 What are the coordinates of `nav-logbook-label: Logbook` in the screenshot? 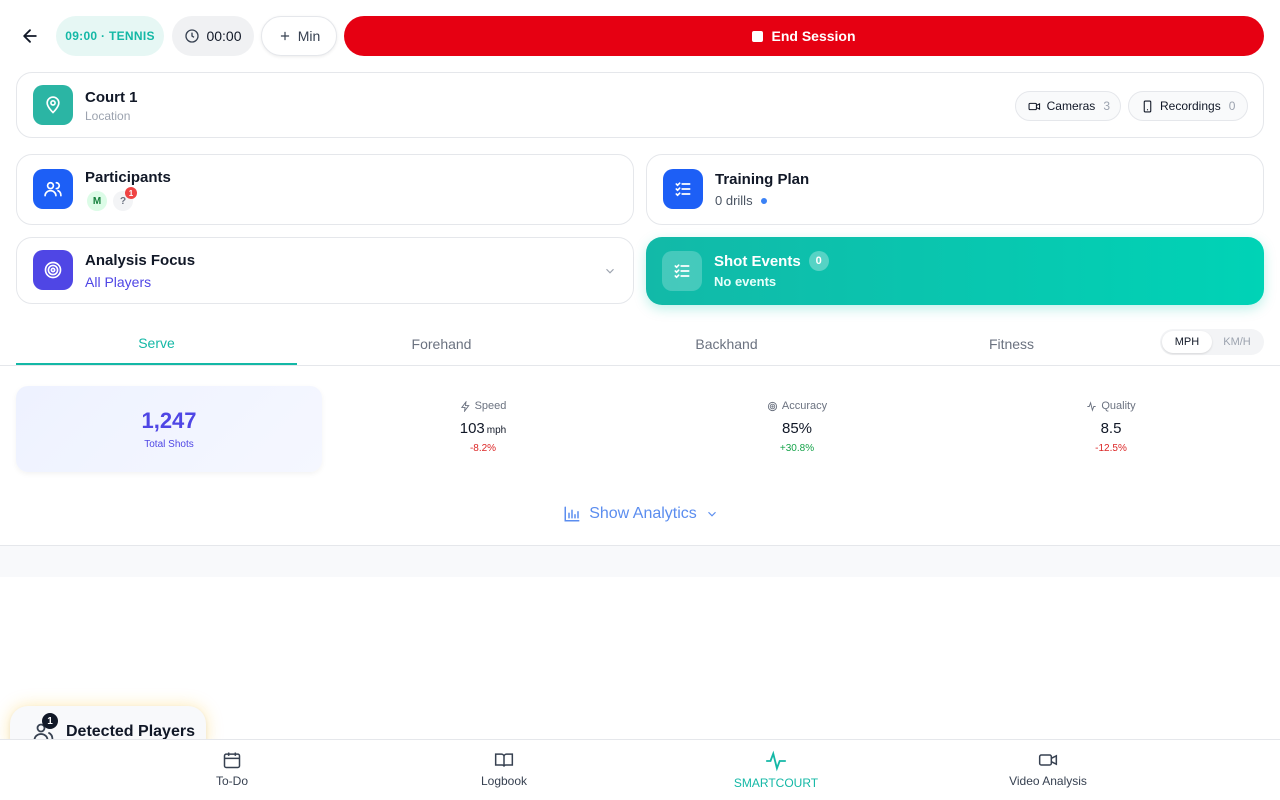 It's located at (504, 781).